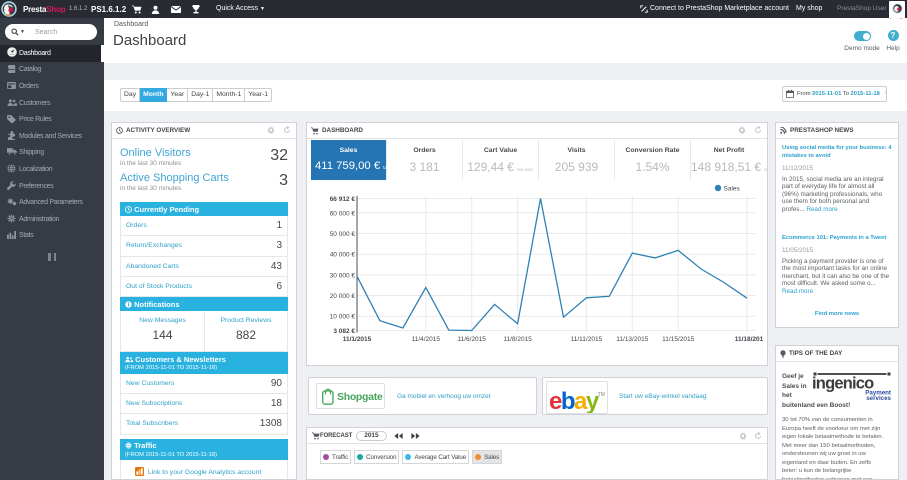 The width and height of the screenshot is (907, 480). Describe the element at coordinates (343, 213) in the screenshot. I see `svg-text: 60 000 €` at that location.